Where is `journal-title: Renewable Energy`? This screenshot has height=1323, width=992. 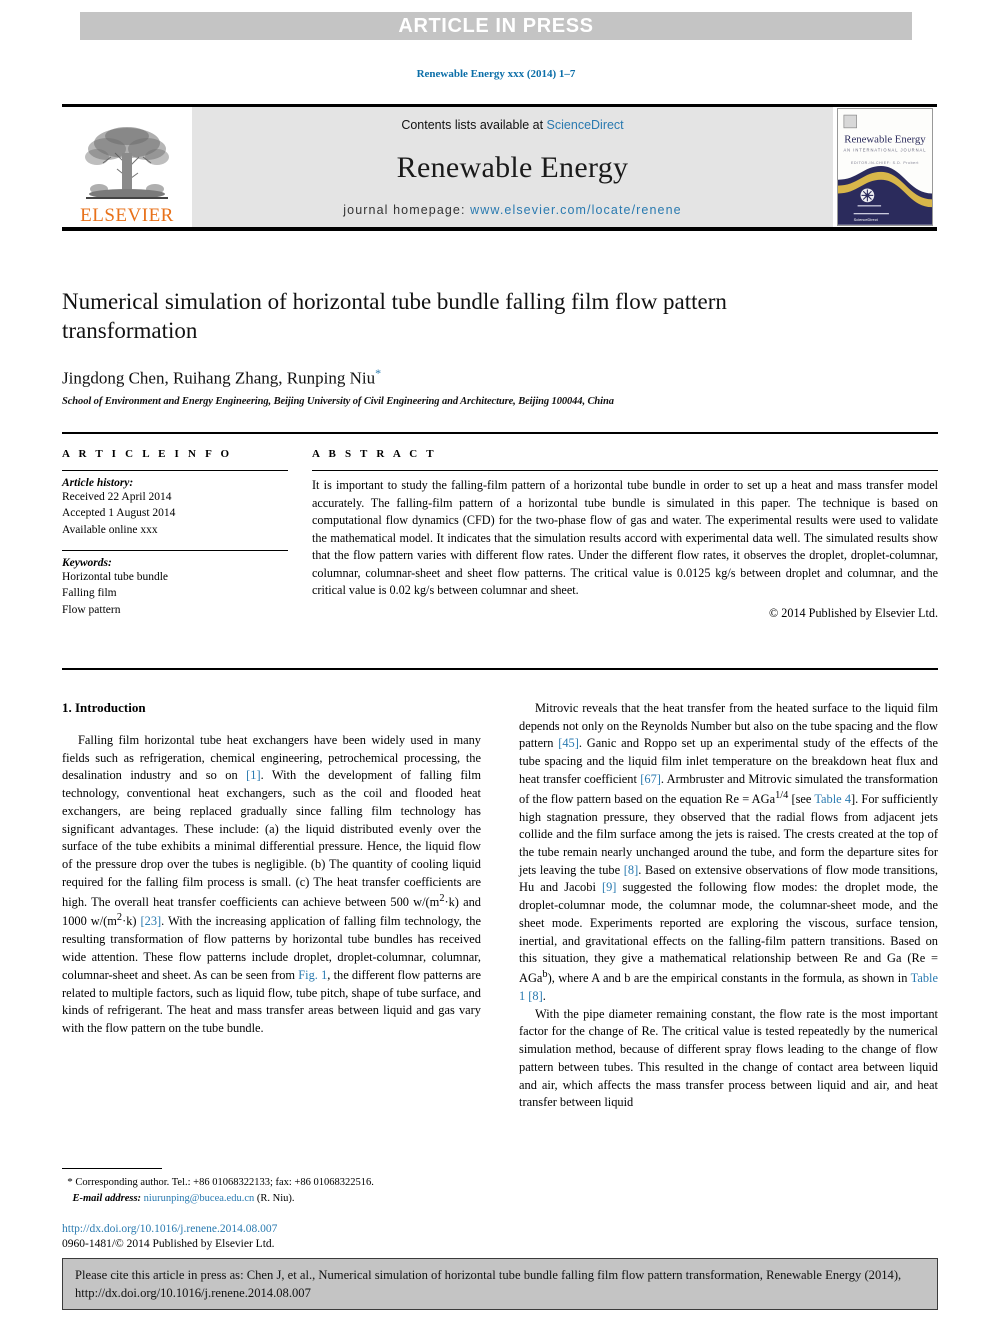 journal-title: Renewable Energy is located at coordinates (512, 167).